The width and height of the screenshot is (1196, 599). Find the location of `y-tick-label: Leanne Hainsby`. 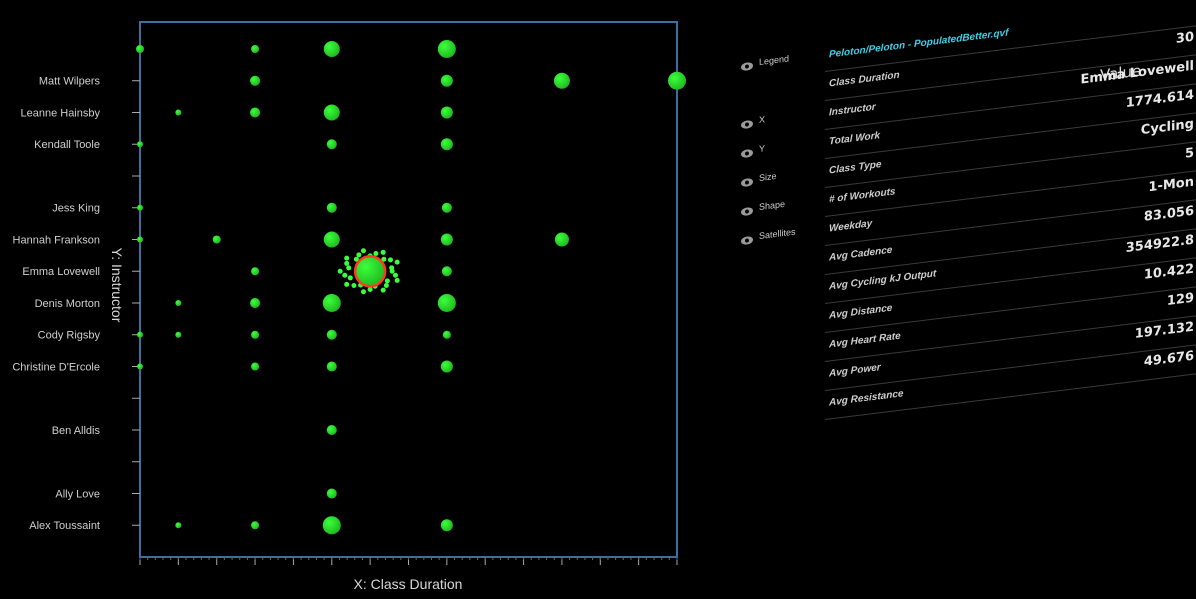

y-tick-label: Leanne Hainsby is located at coordinates (60, 113).